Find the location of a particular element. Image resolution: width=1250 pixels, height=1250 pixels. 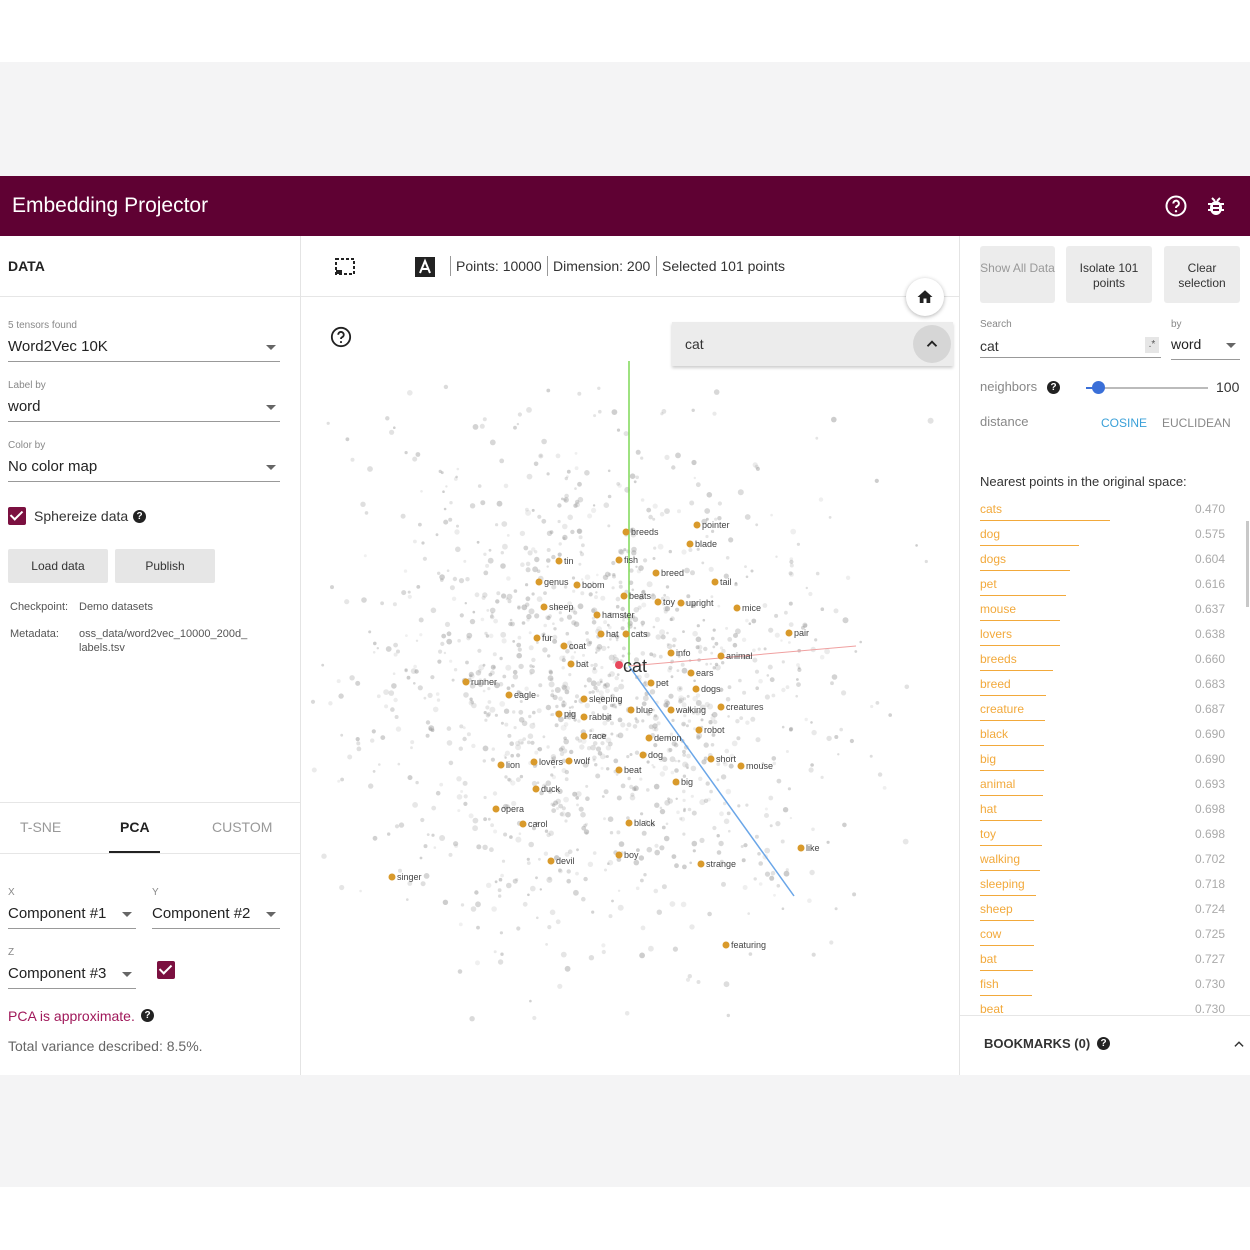

nearest-point-row: sheep 0.724 is located at coordinates (1102, 912).